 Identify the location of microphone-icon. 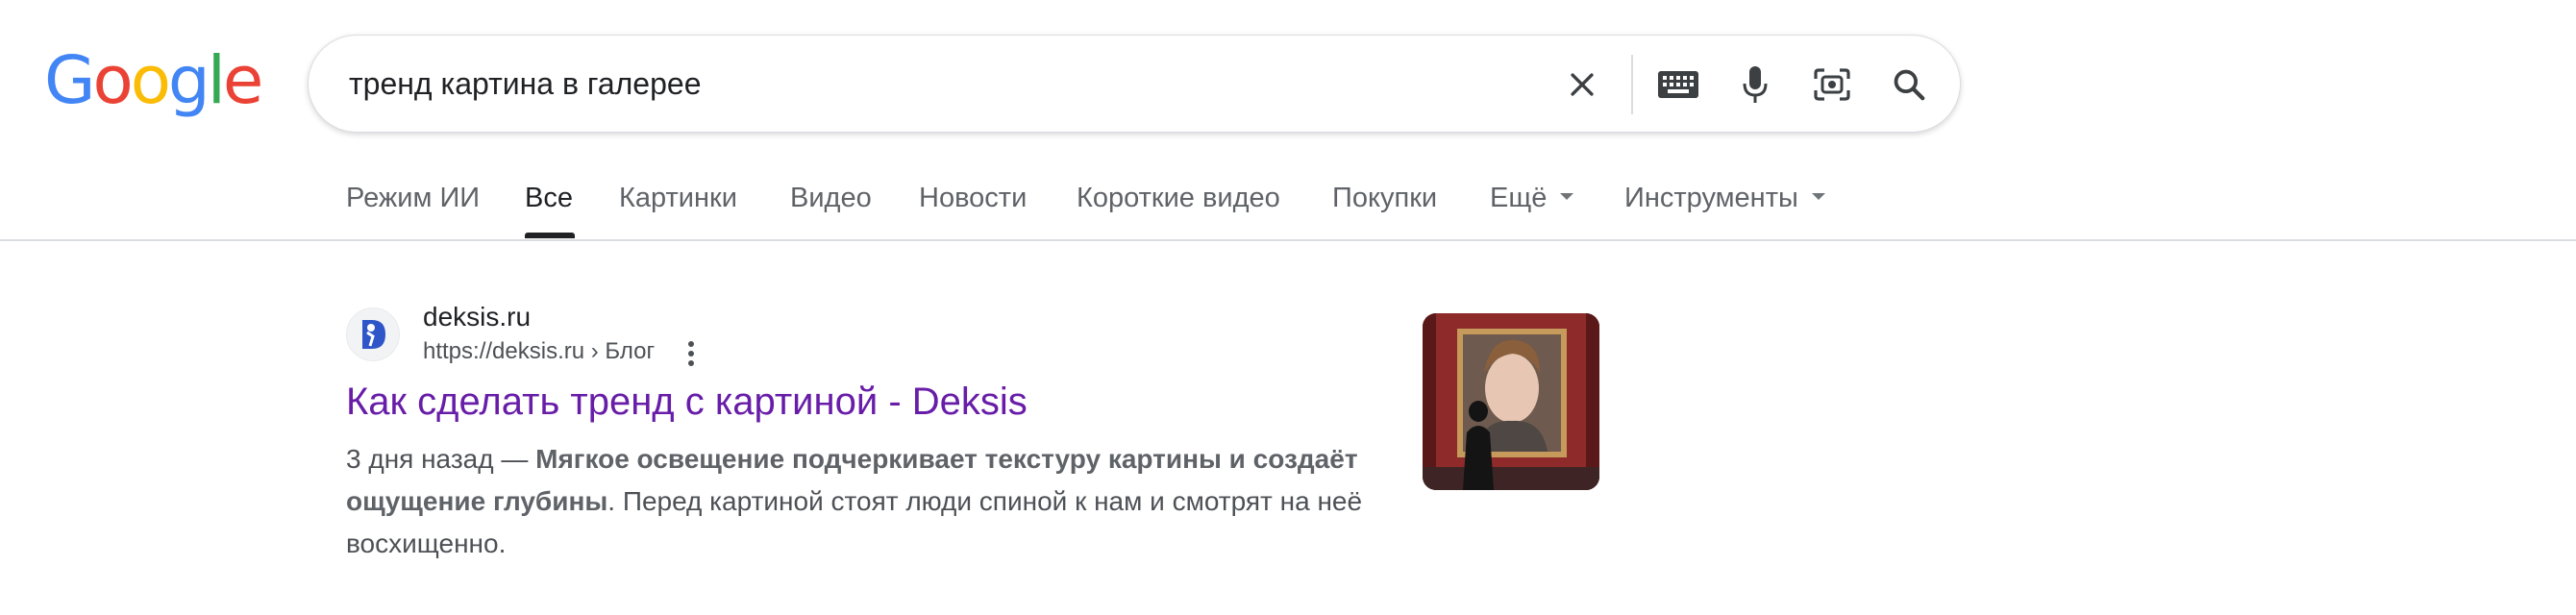
(1756, 84).